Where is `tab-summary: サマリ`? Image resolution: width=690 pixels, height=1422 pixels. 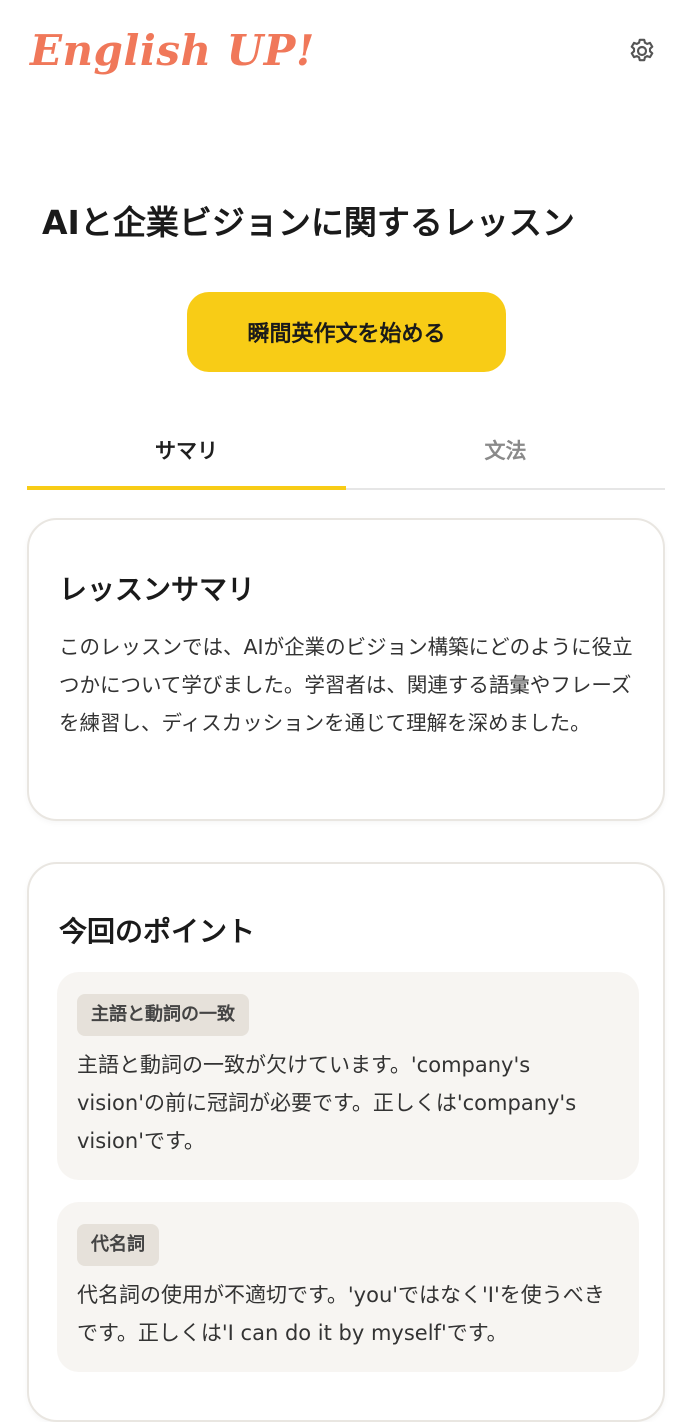 tab-summary: サマリ is located at coordinates (186, 453).